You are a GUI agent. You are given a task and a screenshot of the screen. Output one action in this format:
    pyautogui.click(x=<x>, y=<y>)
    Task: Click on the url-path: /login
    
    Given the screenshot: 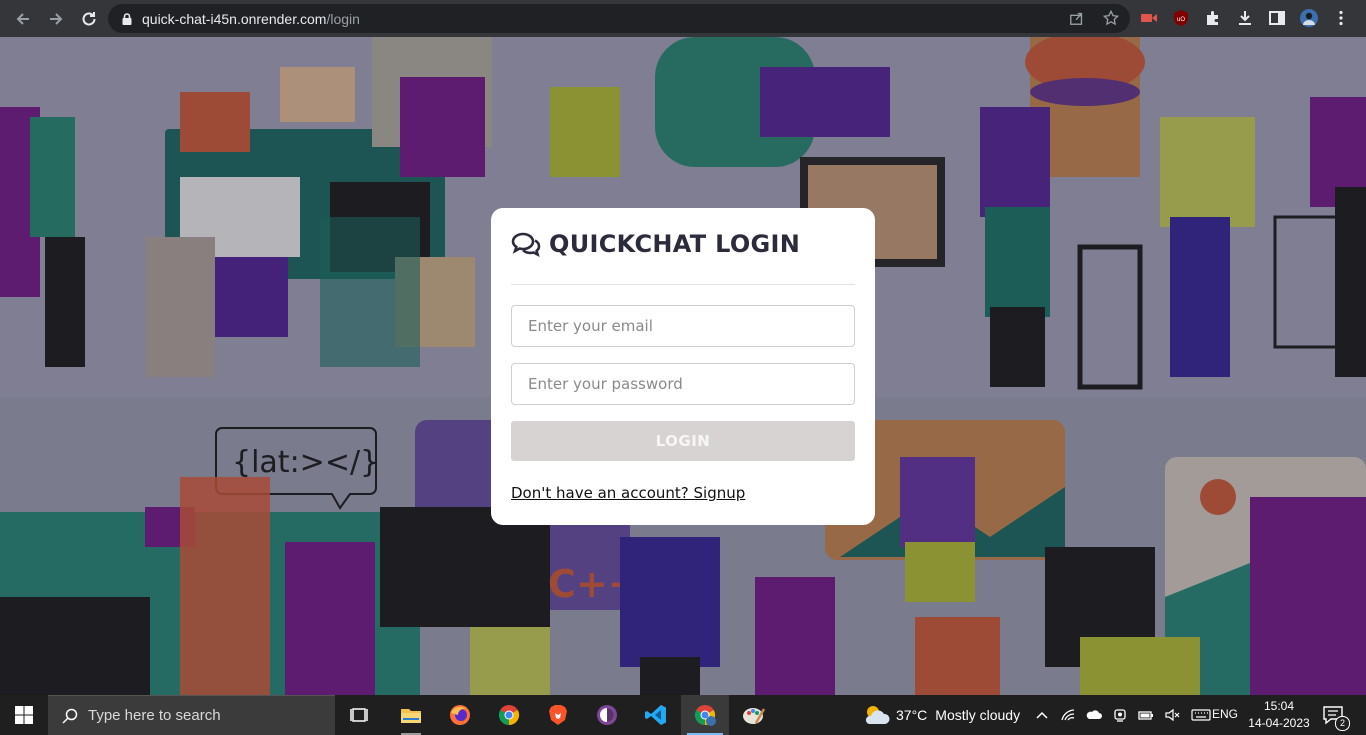 What is the action you would take?
    pyautogui.click(x=343, y=18)
    